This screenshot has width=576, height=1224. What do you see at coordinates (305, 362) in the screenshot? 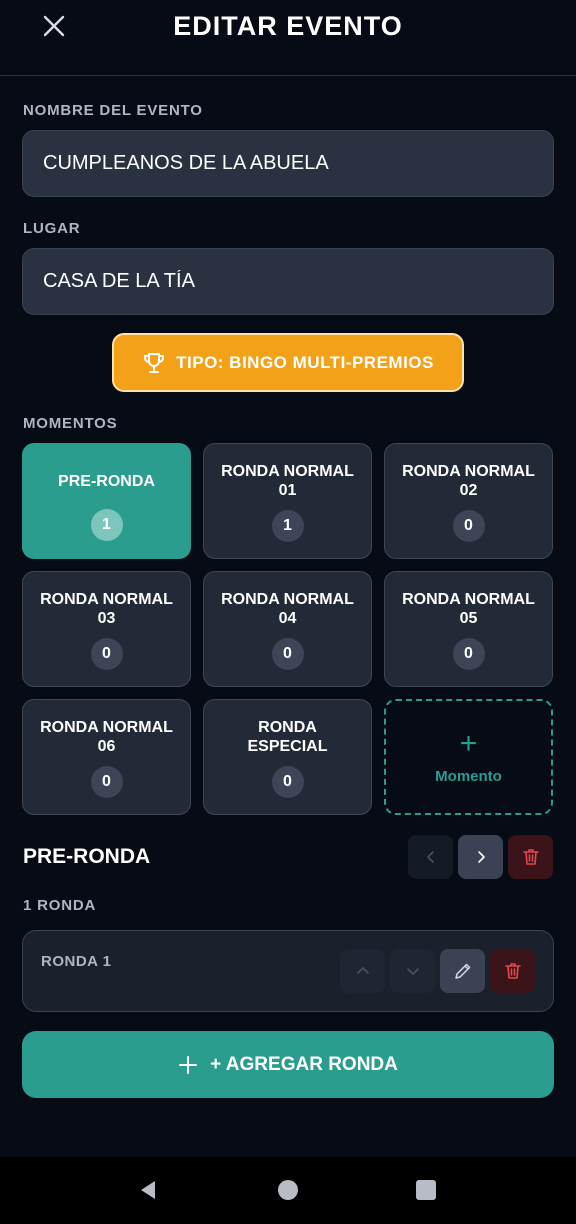
I see `event-type-label: TIPO: BINGO MULTI-PREMIOS` at bounding box center [305, 362].